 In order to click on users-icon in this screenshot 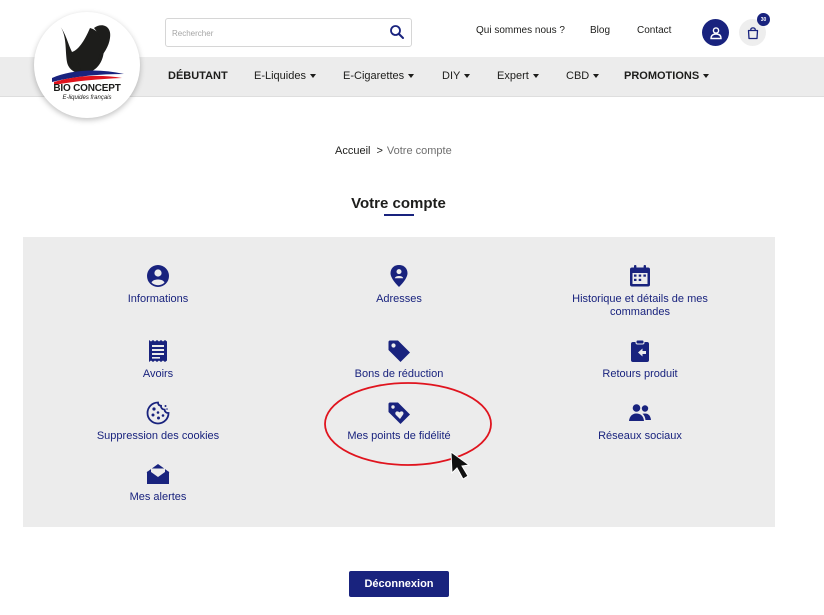, I will do `click(640, 413)`.